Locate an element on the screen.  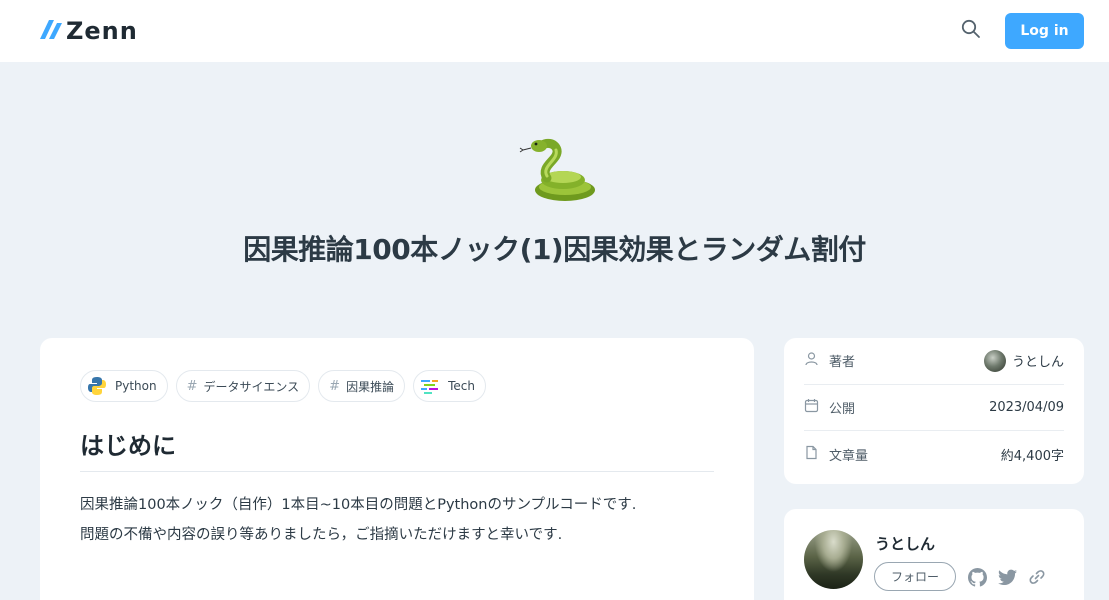
author-card: うとしん フォロー is located at coordinates (934, 554).